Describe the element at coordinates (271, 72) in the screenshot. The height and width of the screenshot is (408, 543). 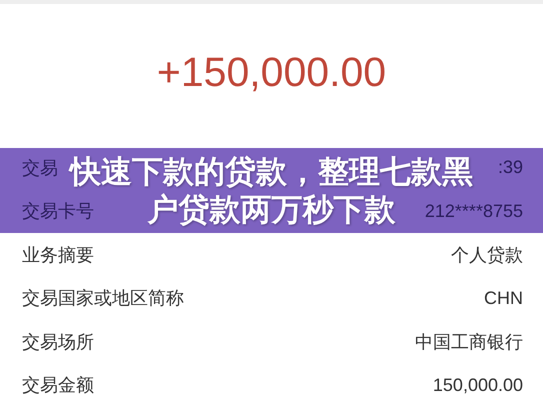
I see `transaction-amount: +150,000.00` at that location.